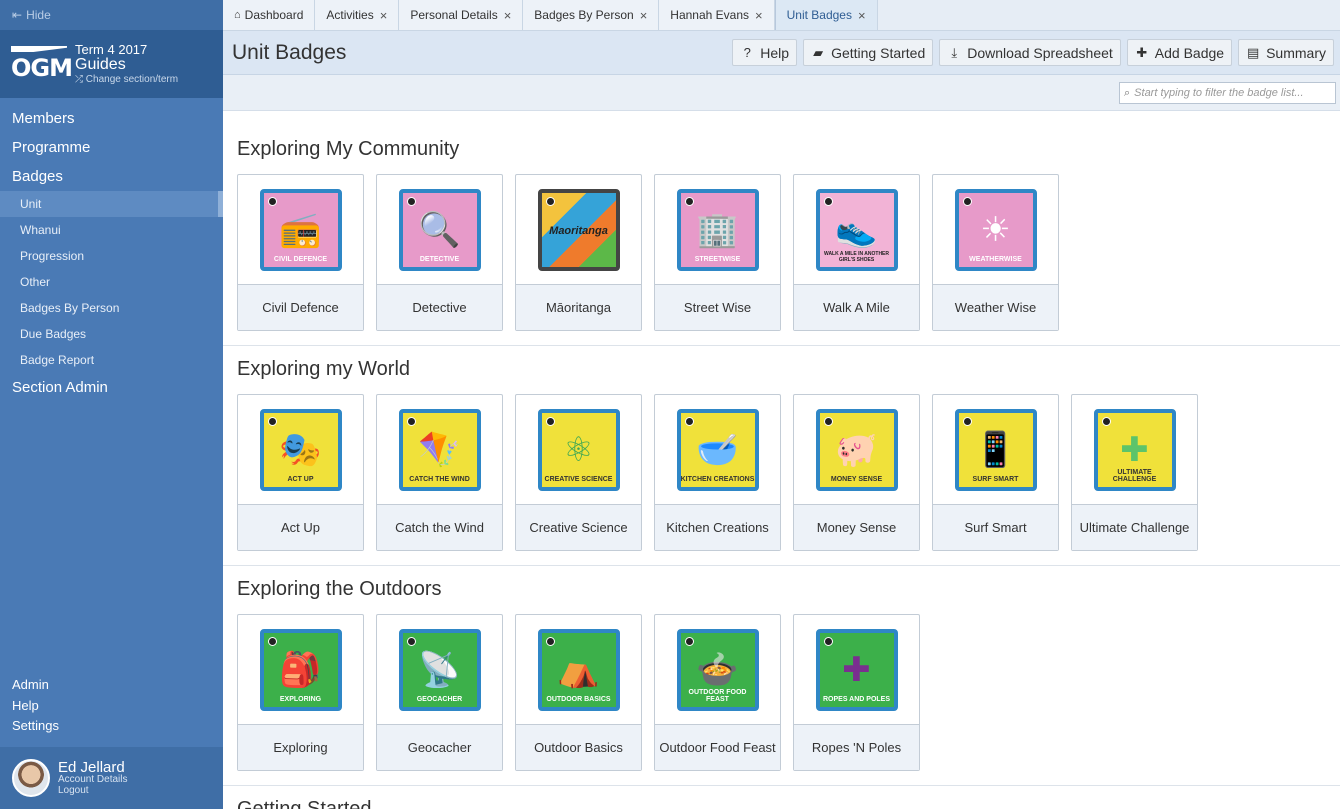 The height and width of the screenshot is (809, 1340). I want to click on filter-box: ⌕, so click(1227, 93).